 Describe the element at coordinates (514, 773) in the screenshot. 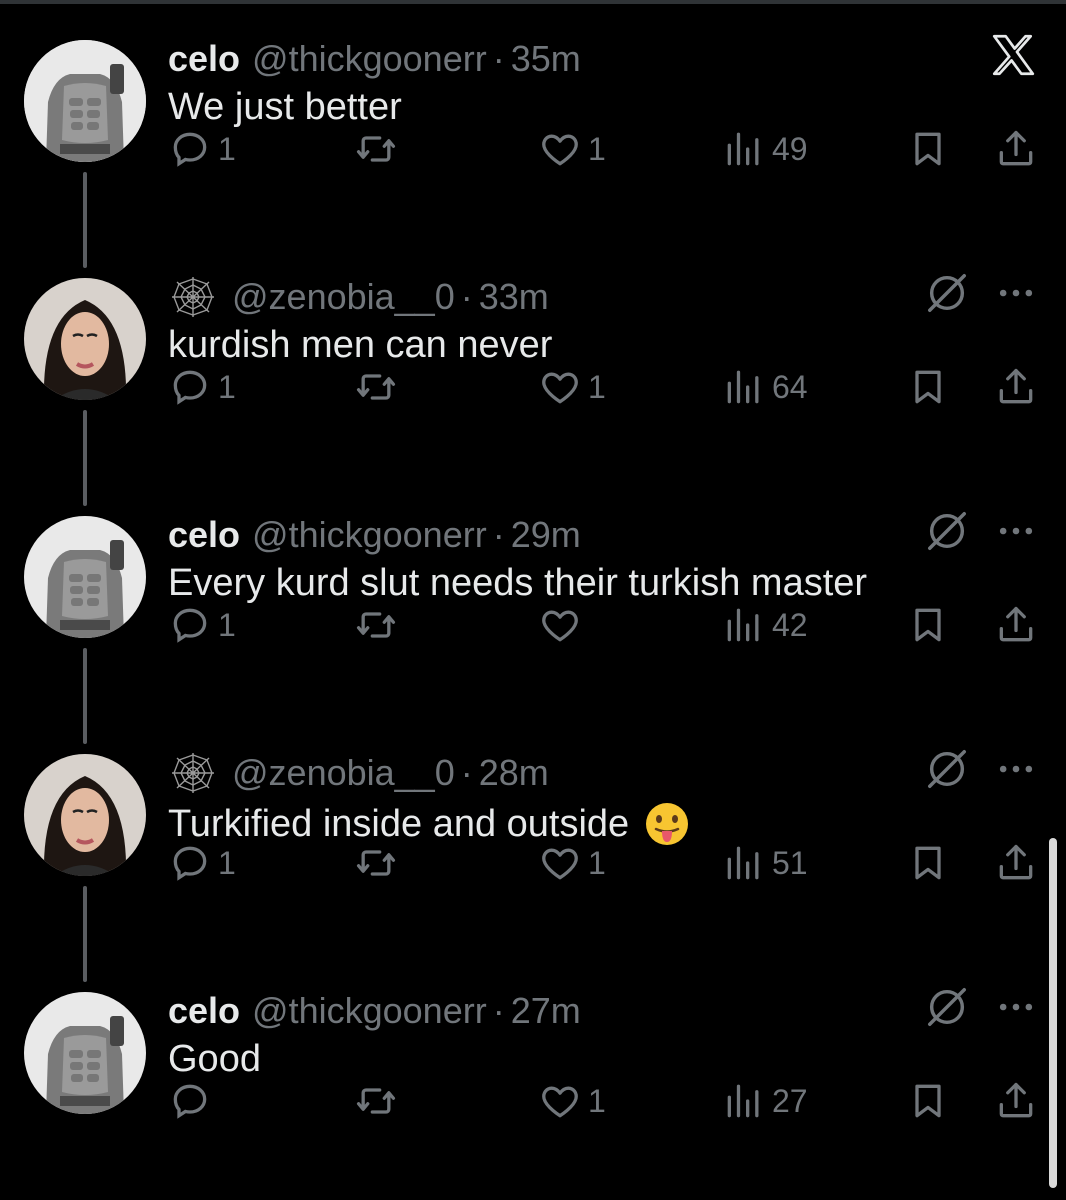

I see `timestamp: 28m` at that location.